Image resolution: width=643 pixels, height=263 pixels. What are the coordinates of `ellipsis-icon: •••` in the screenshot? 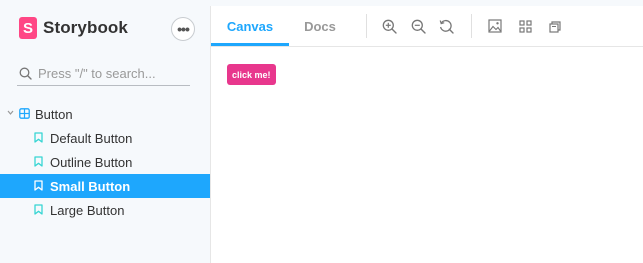 It's located at (183, 29).